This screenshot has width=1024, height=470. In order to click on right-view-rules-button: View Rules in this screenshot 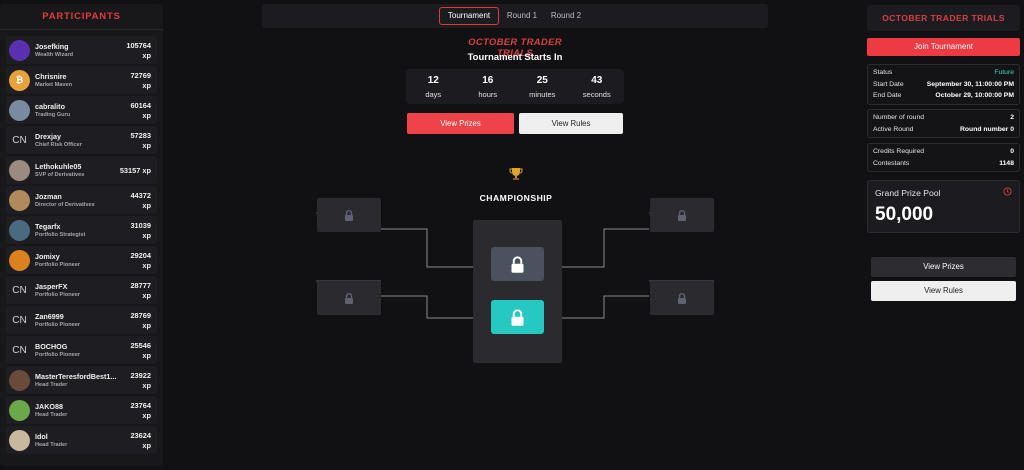, I will do `click(943, 291)`.